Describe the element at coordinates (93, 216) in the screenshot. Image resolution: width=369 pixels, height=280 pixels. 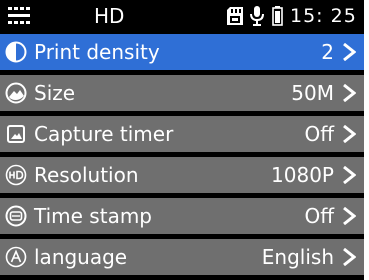
I see `menu-item-label: Time stamp` at that location.